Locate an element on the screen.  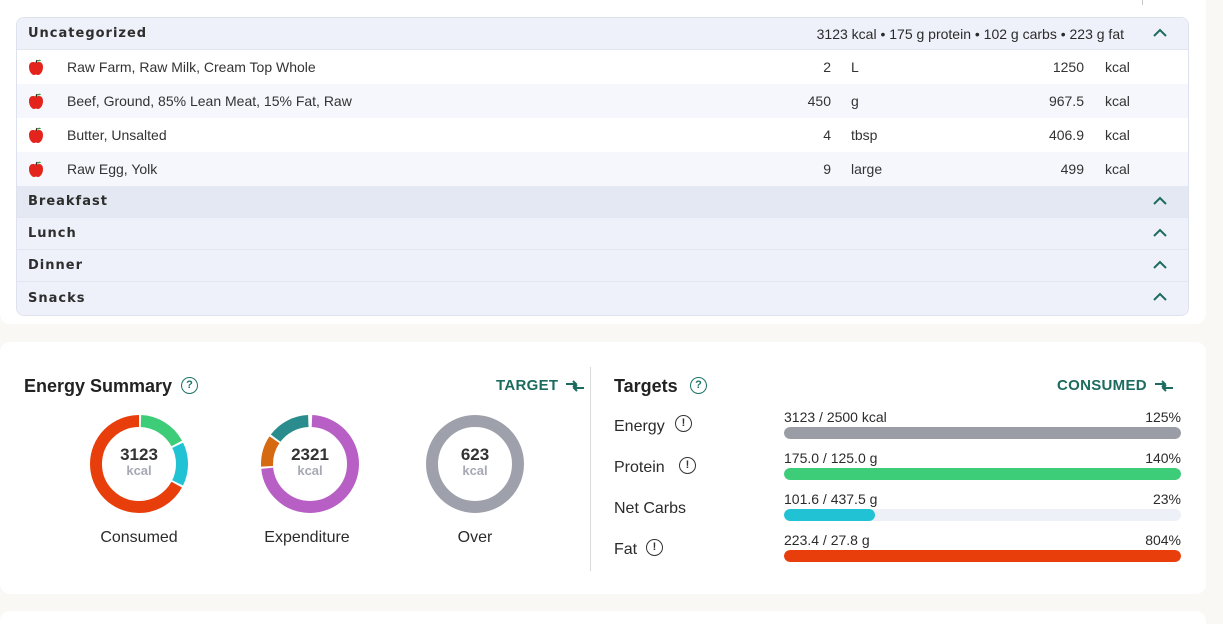
target-toggle-button: TARGET is located at coordinates (541, 385).